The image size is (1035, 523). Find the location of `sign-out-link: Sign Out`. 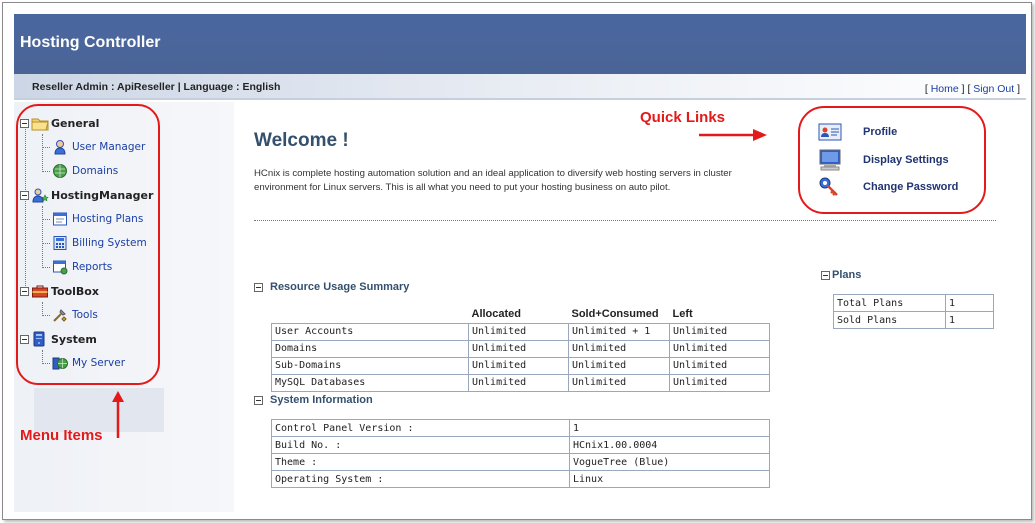

sign-out-link: Sign Out is located at coordinates (993, 89).